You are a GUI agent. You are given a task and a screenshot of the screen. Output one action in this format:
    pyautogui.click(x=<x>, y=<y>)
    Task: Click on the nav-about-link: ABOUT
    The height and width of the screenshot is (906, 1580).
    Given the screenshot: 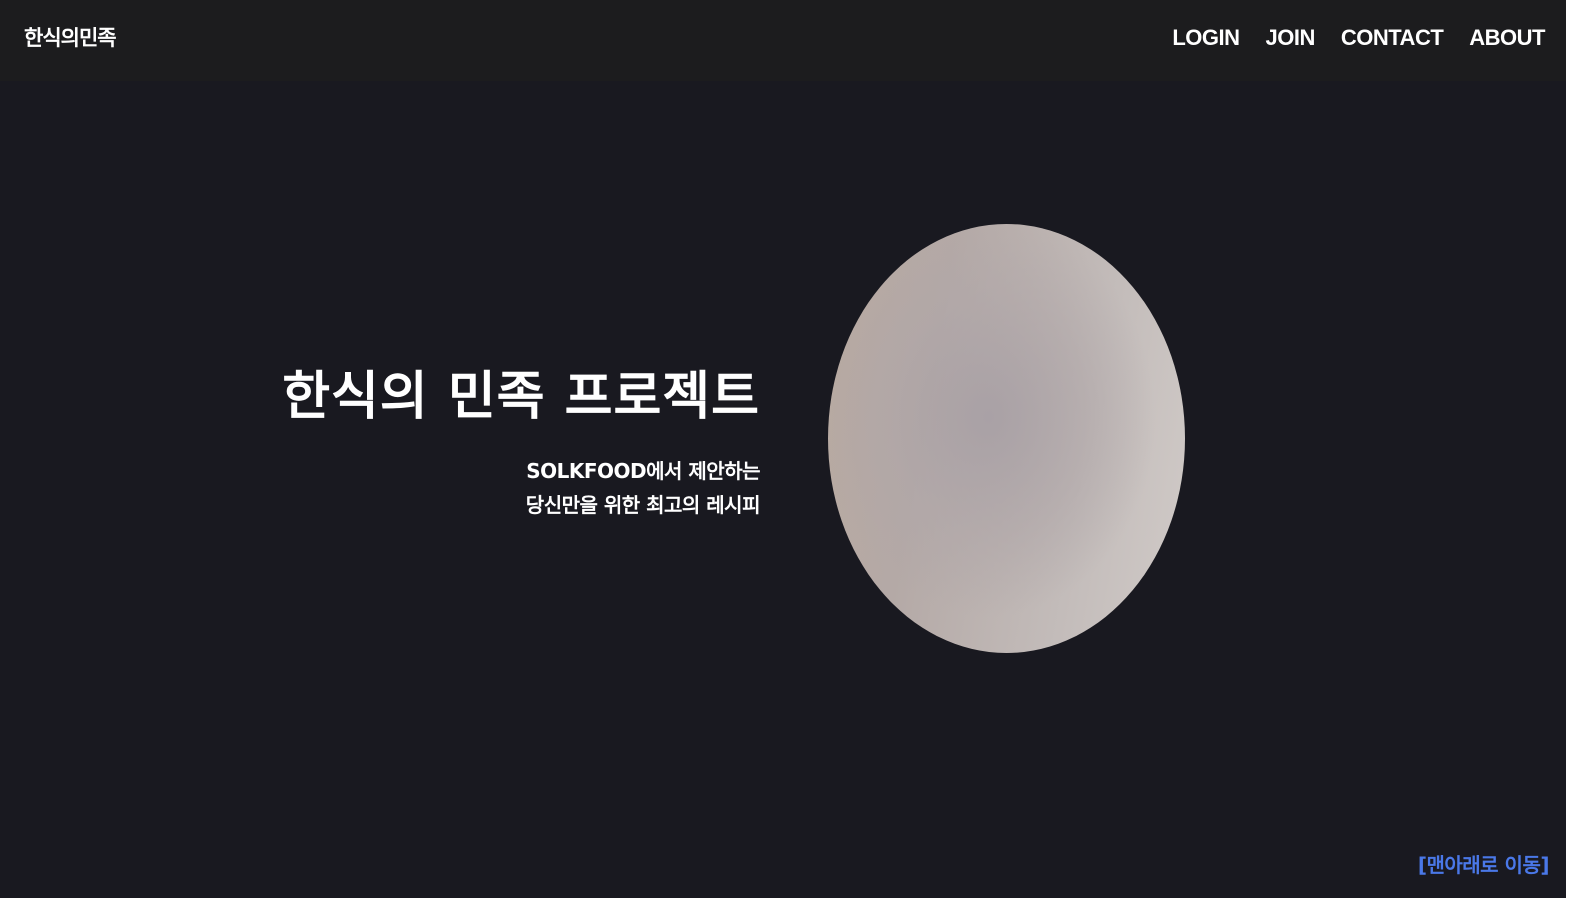 What is the action you would take?
    pyautogui.click(x=1507, y=38)
    